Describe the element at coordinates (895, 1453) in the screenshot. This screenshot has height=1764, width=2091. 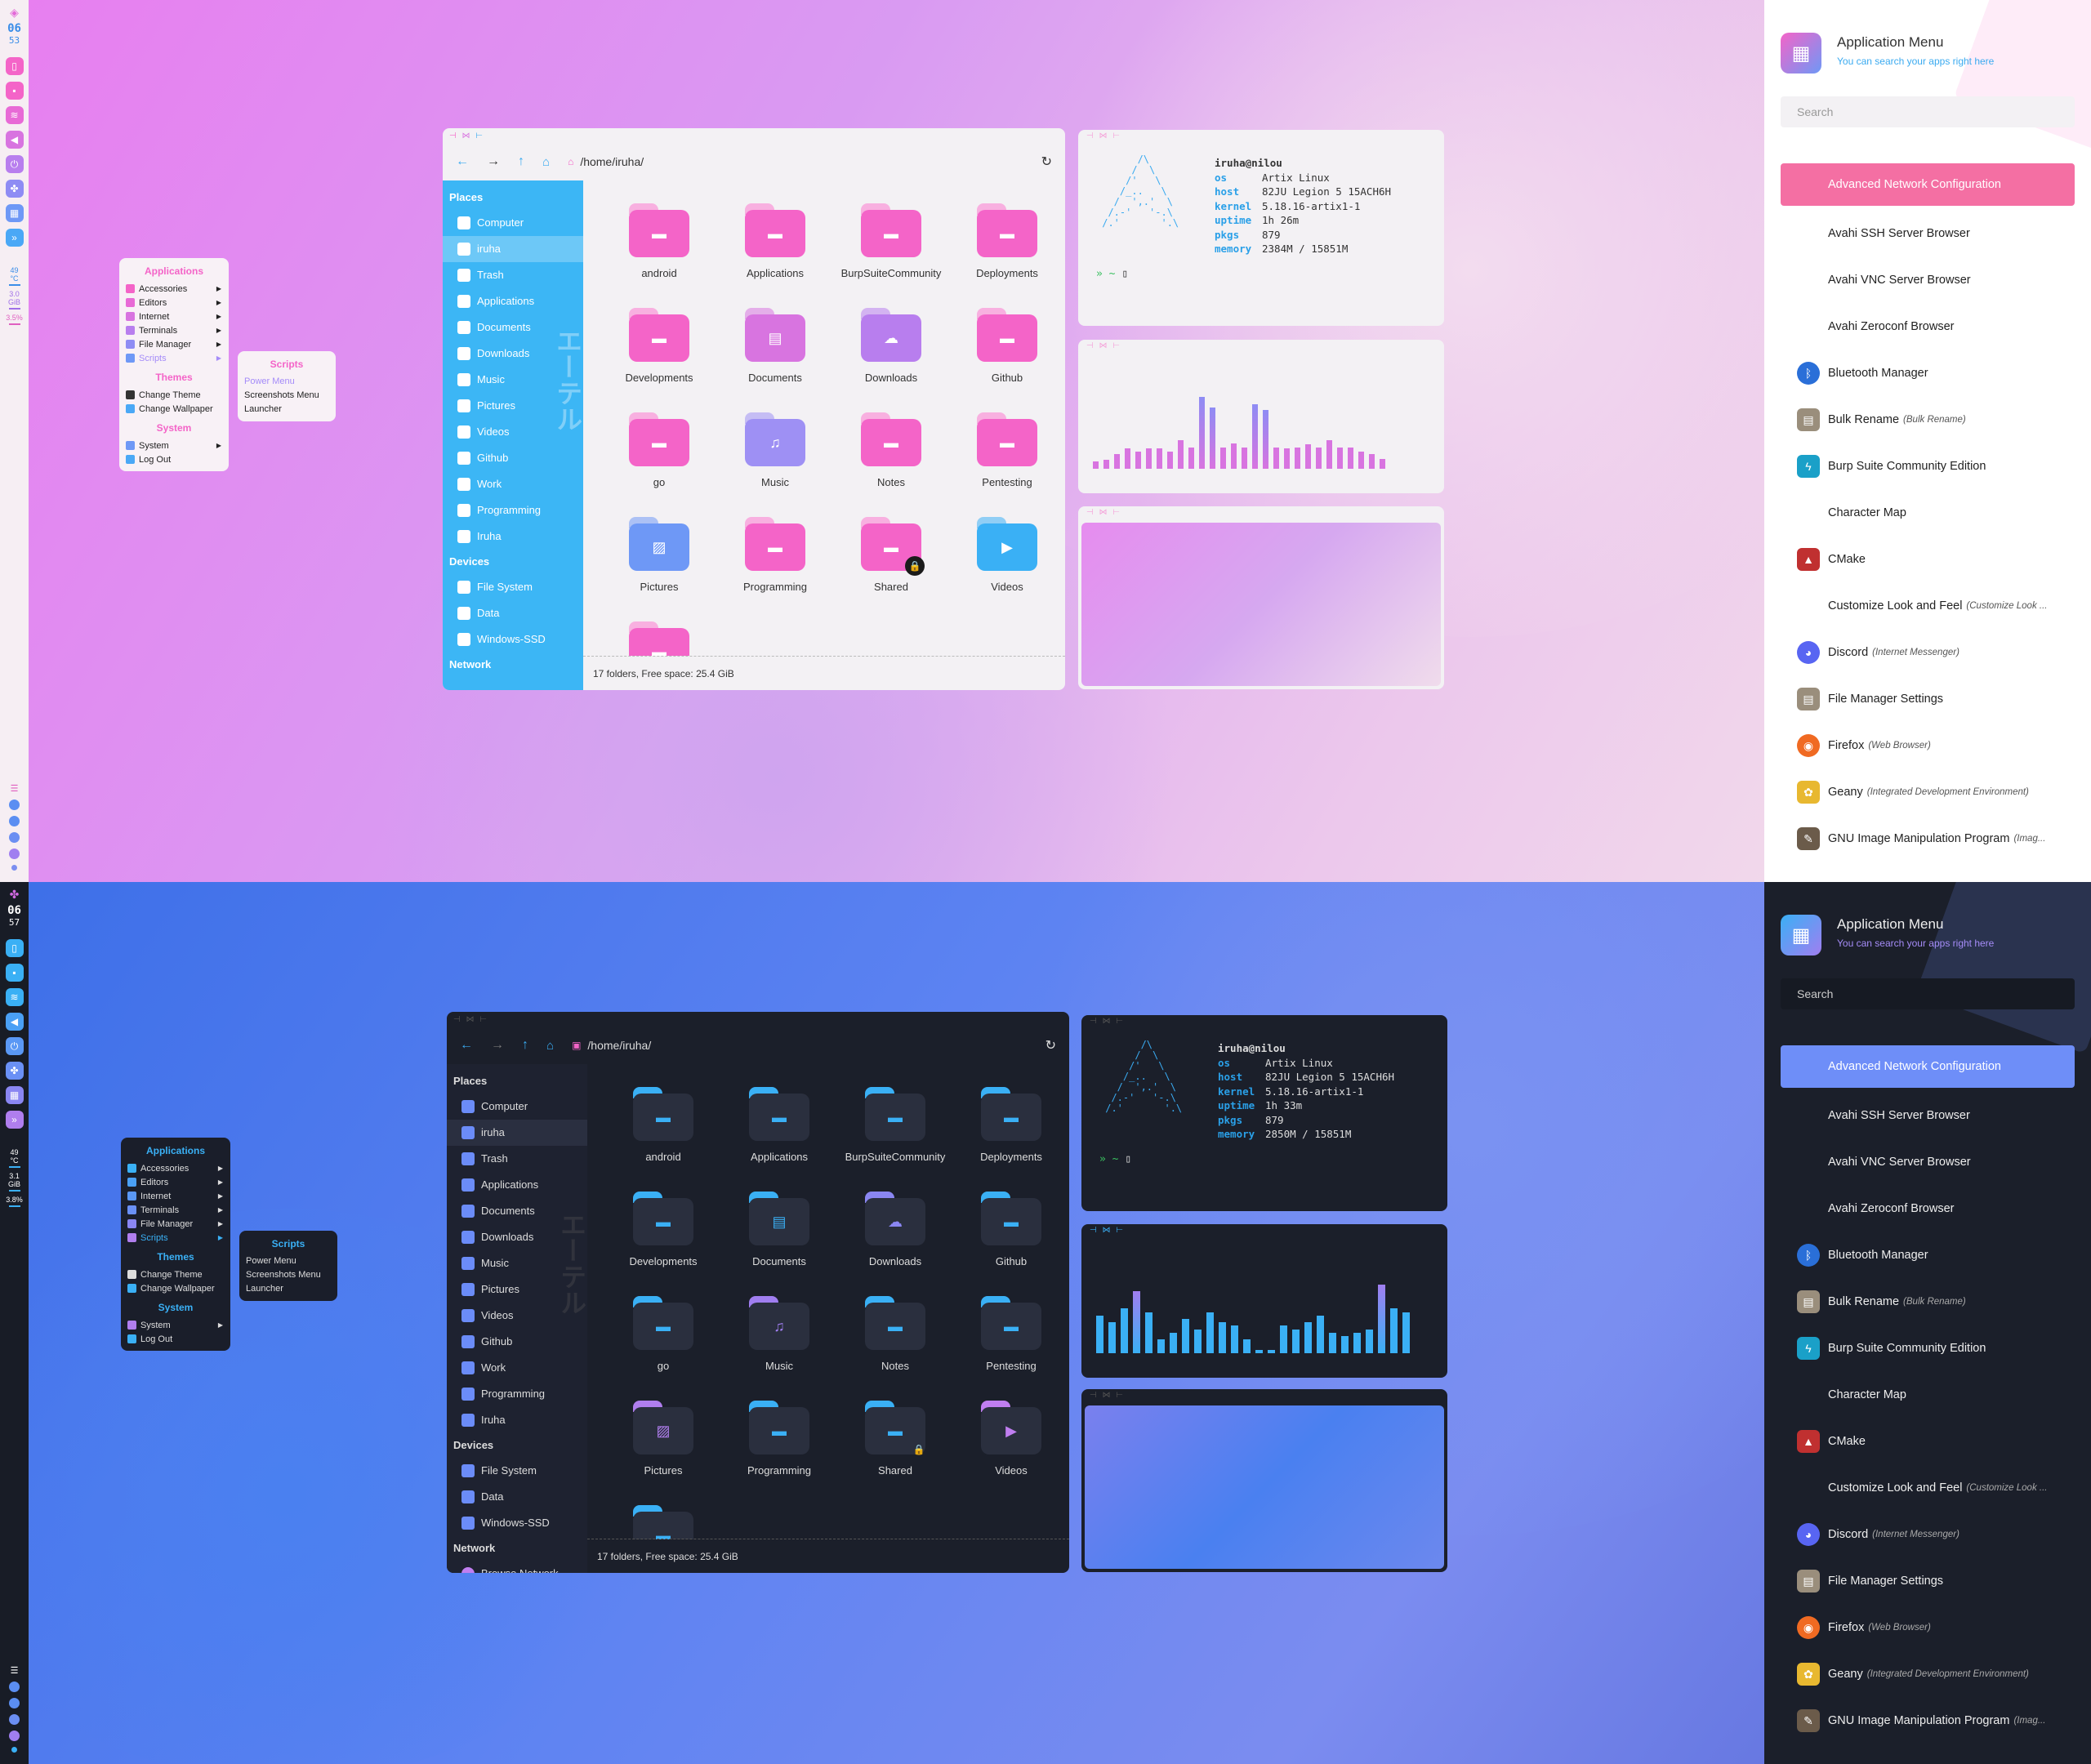
I see `folder-item: ▬ Shared 🔒` at that location.